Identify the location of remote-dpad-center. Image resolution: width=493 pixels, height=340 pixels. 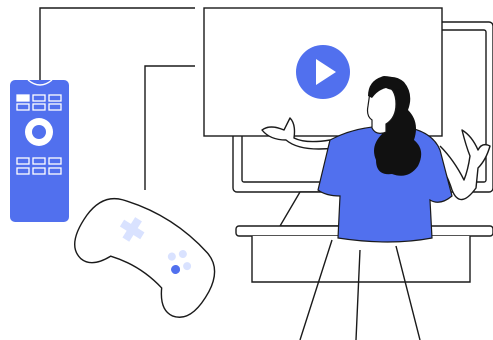
(39, 132).